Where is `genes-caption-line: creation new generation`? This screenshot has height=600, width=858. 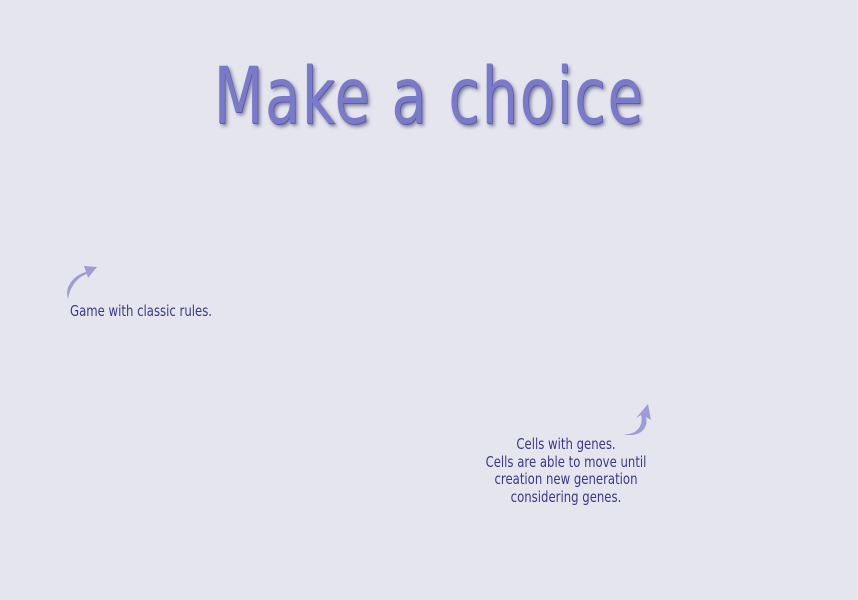 genes-caption-line: creation new generation is located at coordinates (566, 479).